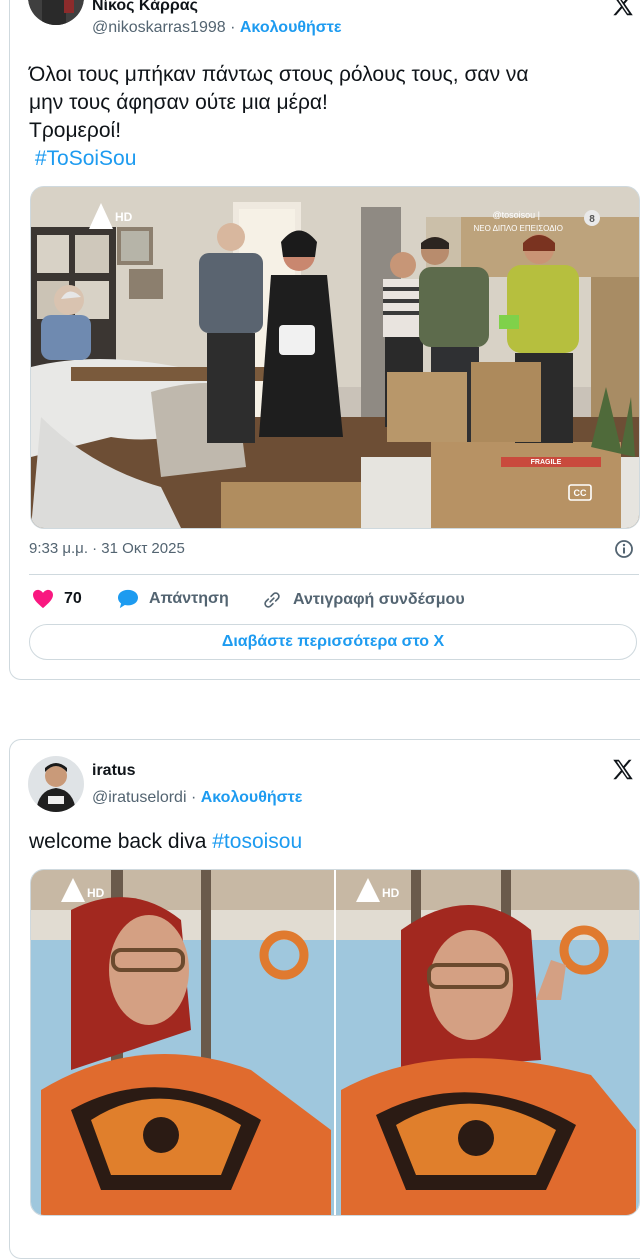 The height and width of the screenshot is (1259, 640). I want to click on reply-label: Απάντηση, so click(189, 598).